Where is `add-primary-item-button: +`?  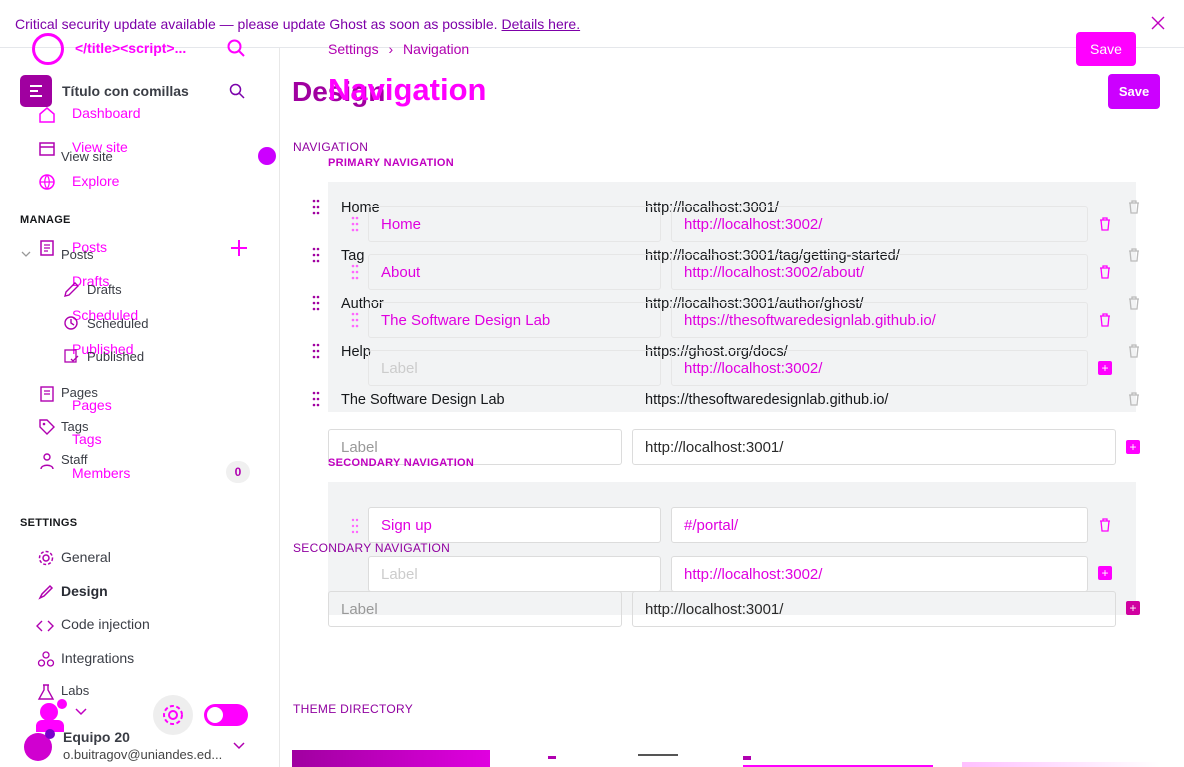
add-primary-item-button: + is located at coordinates (1133, 447).